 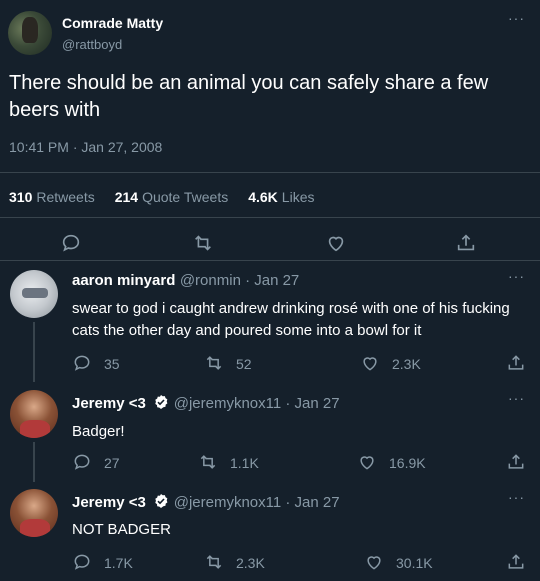 I want to click on retweets-count: 310, so click(x=21, y=197).